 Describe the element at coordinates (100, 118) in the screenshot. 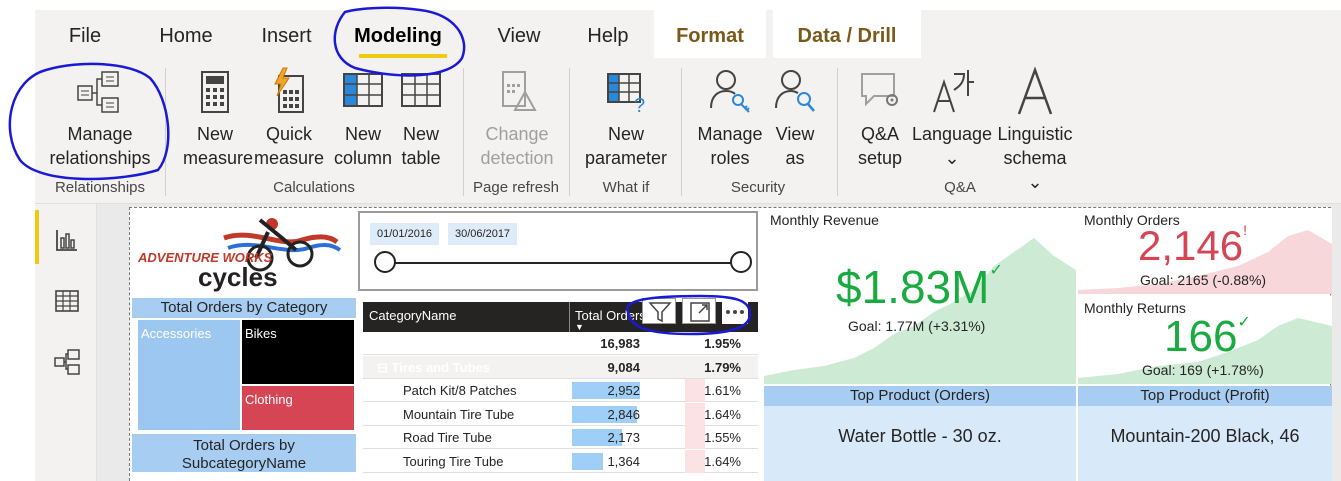

I see `manage-relationships-button: Manage relationships` at that location.